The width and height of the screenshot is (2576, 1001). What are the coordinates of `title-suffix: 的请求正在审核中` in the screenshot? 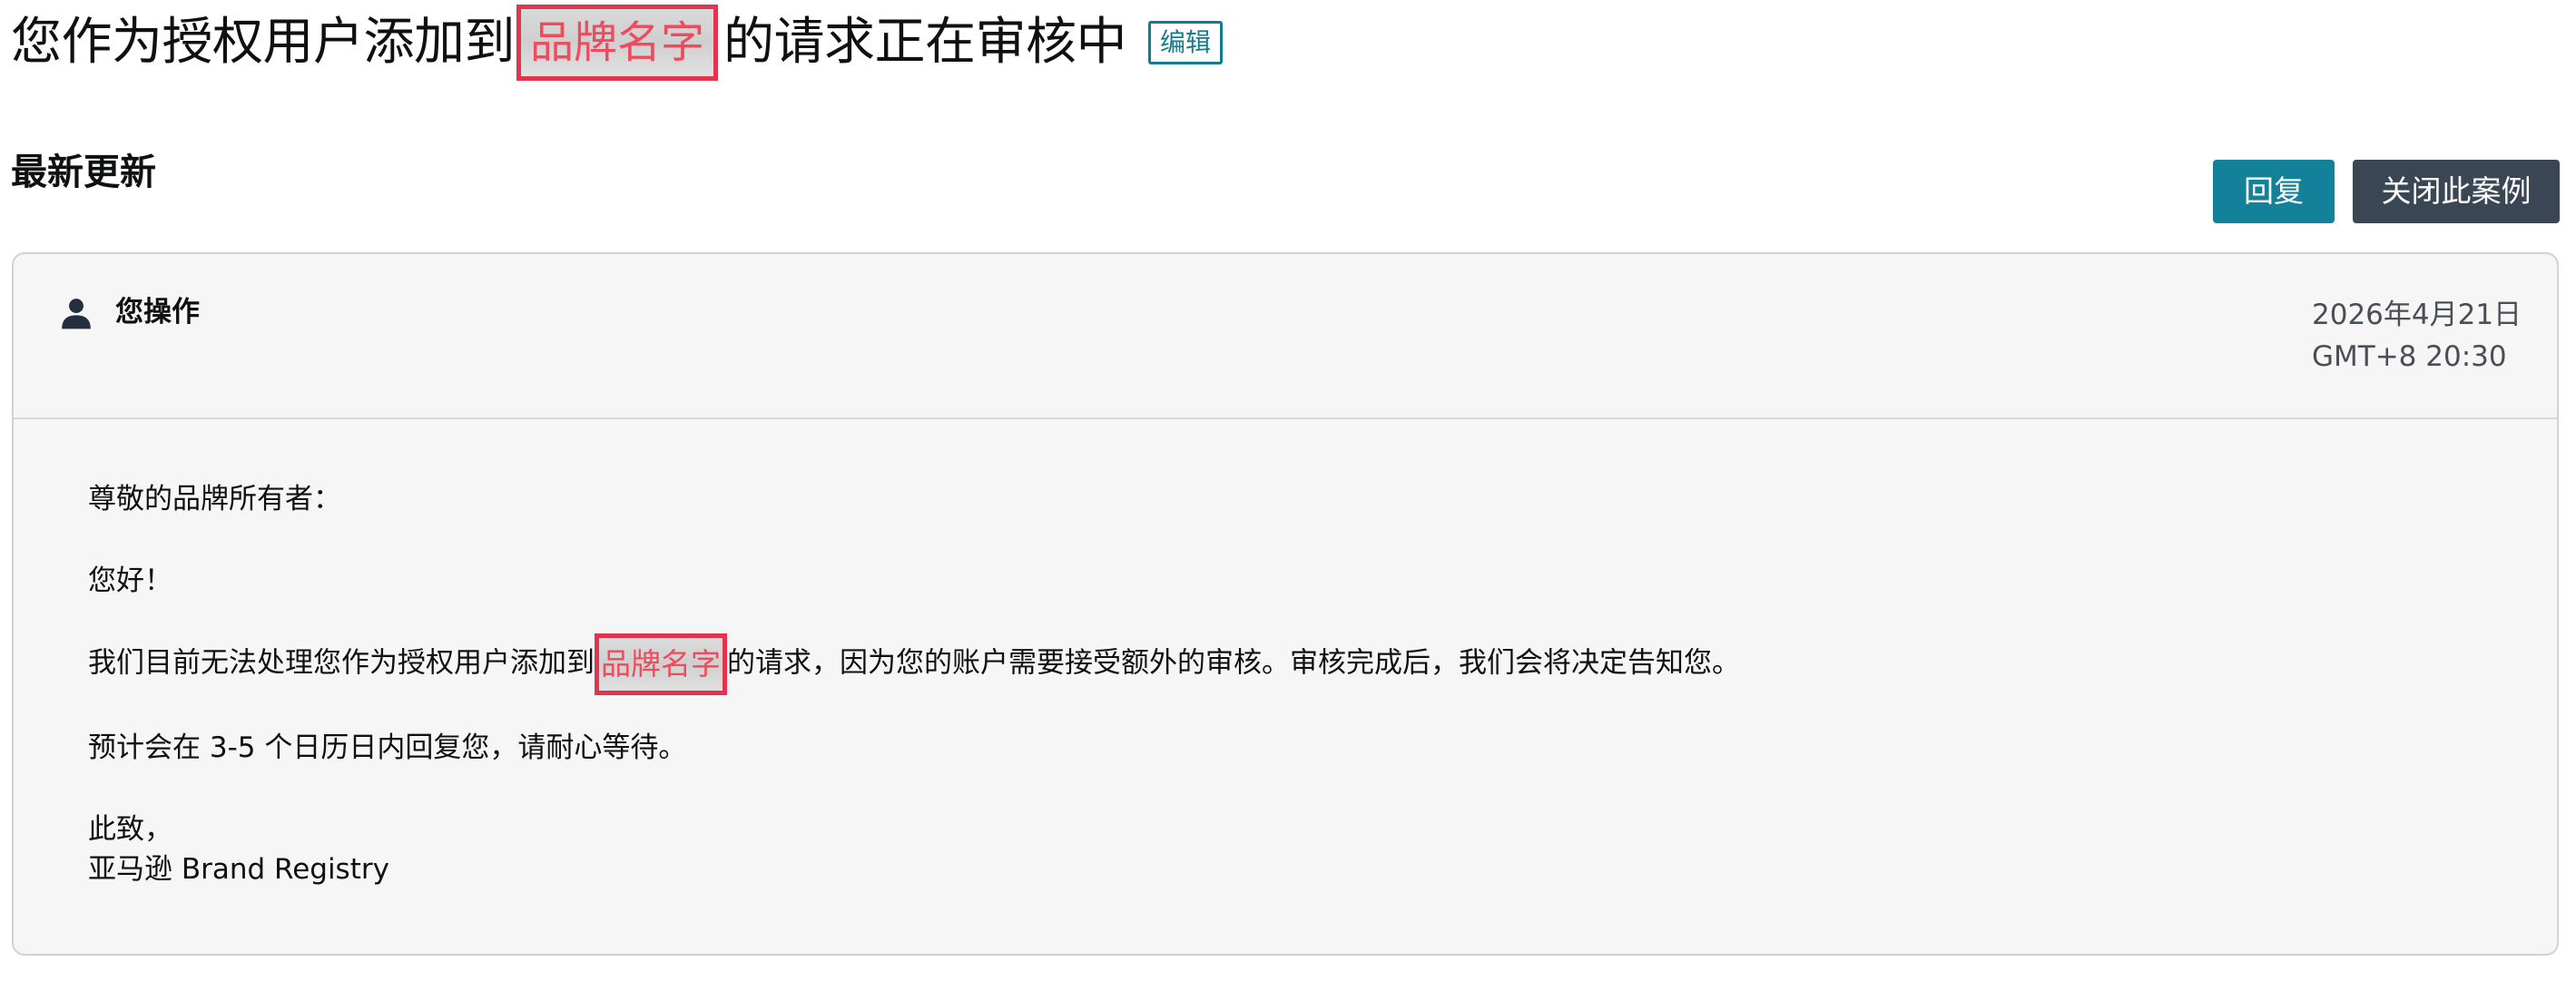 It's located at (925, 43).